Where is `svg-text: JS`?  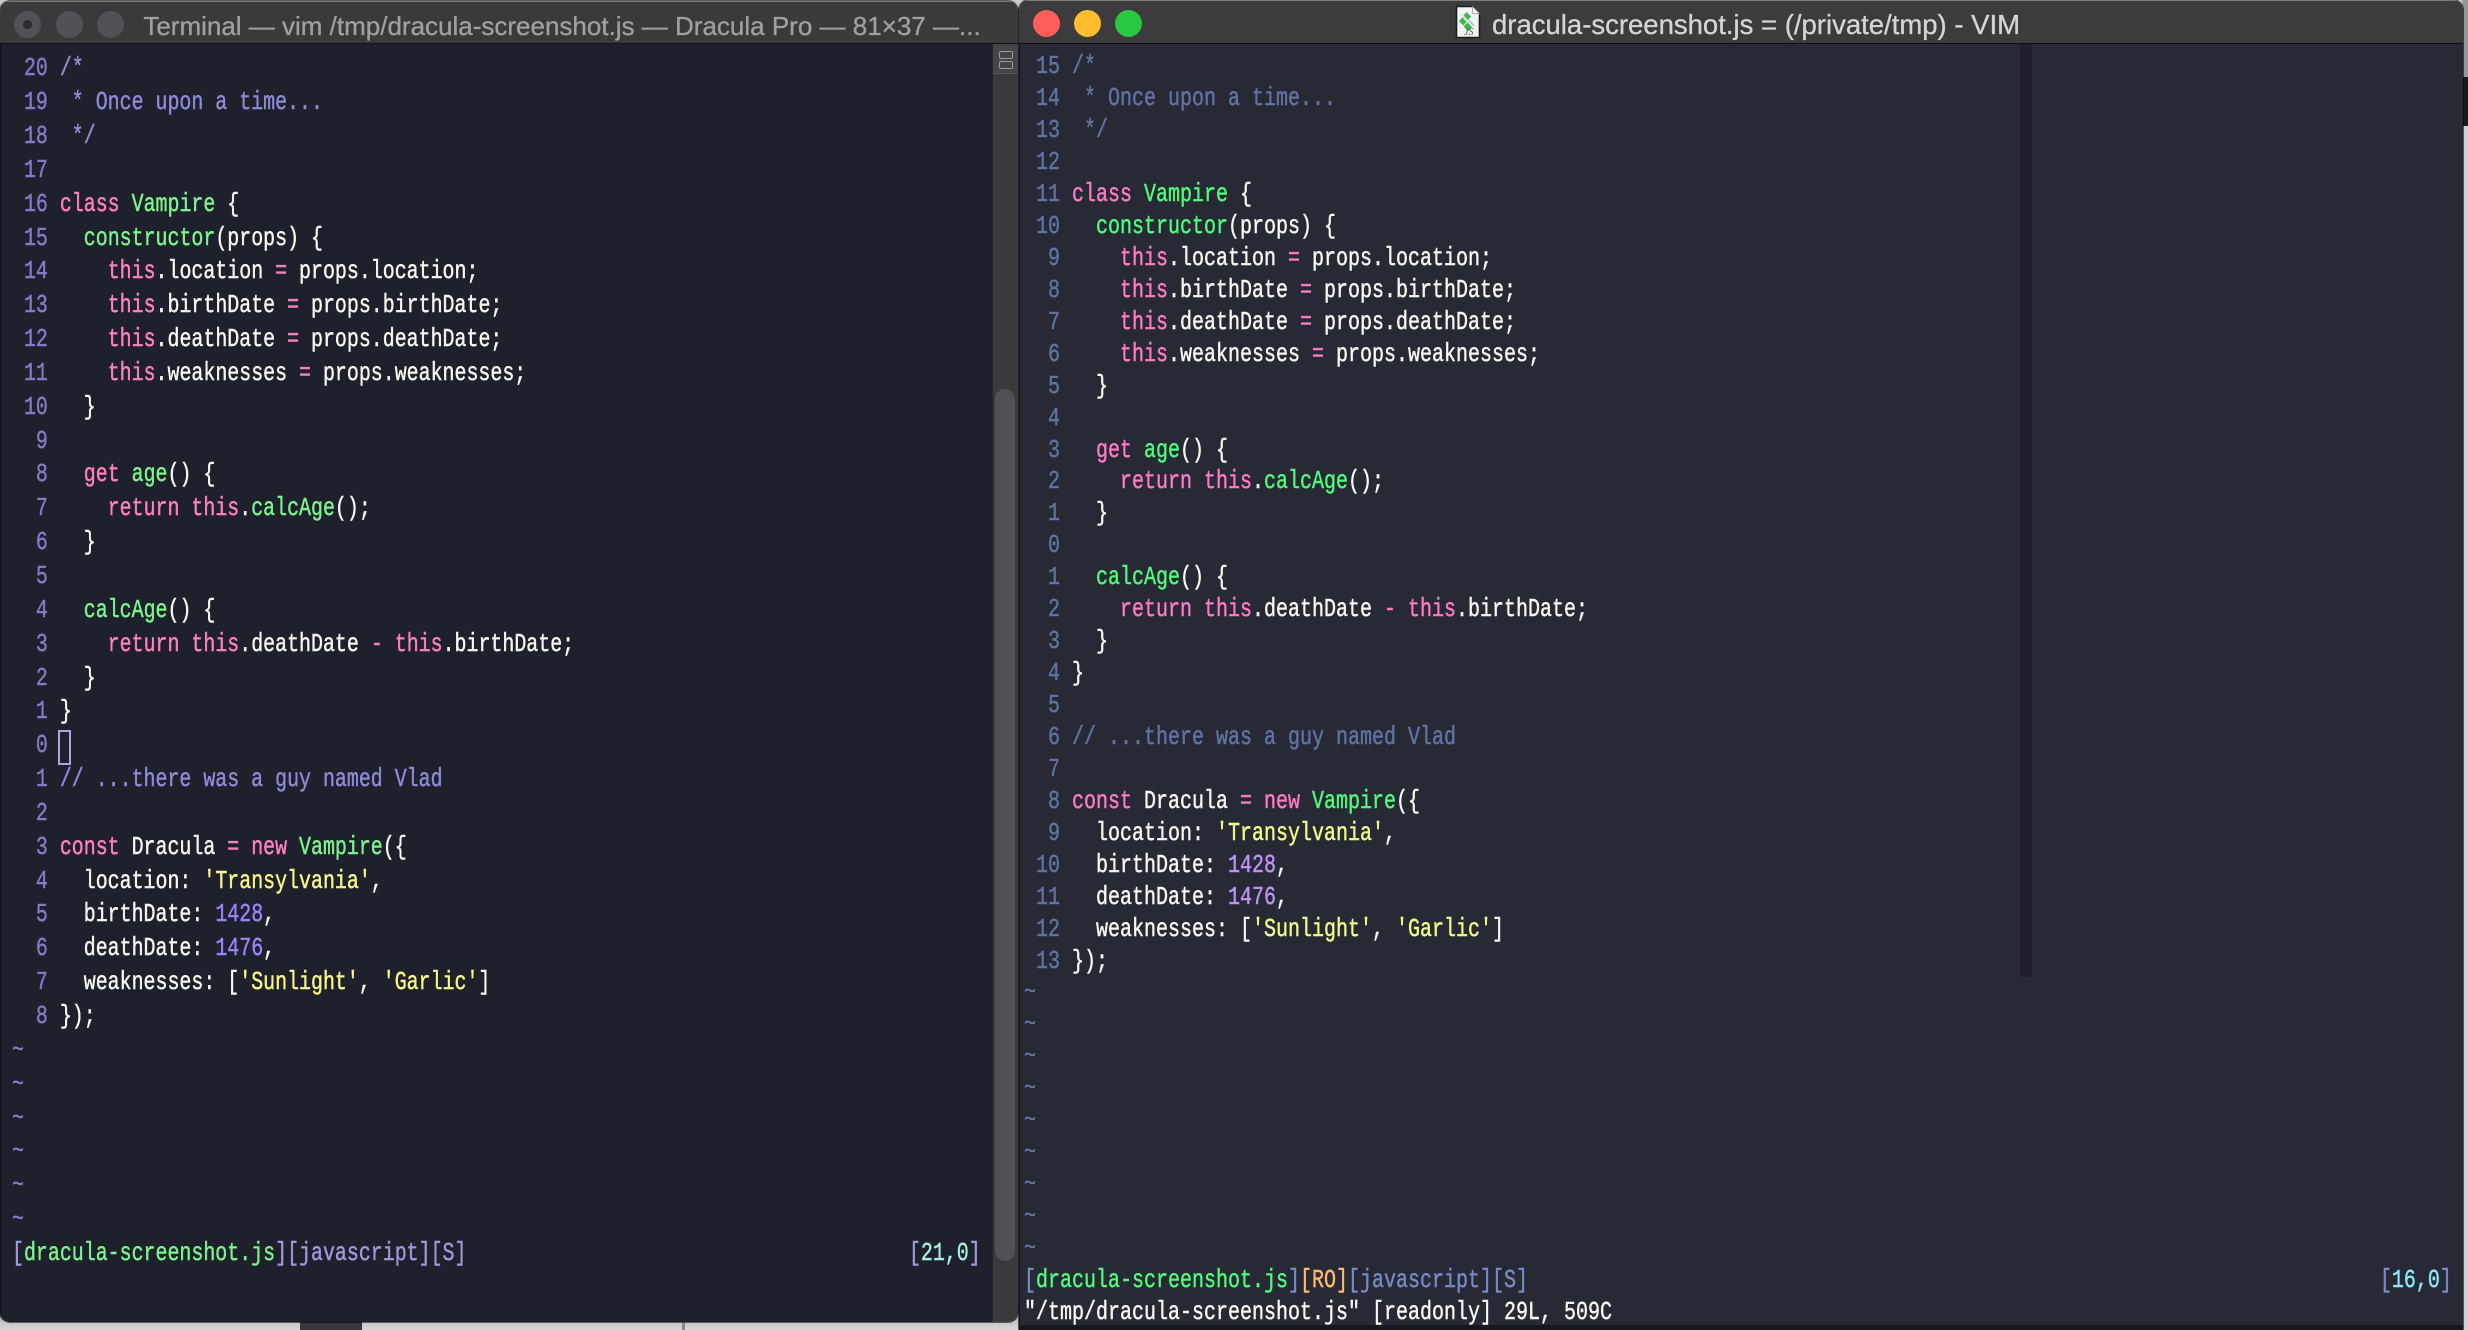
svg-text: JS is located at coordinates (1468, 32).